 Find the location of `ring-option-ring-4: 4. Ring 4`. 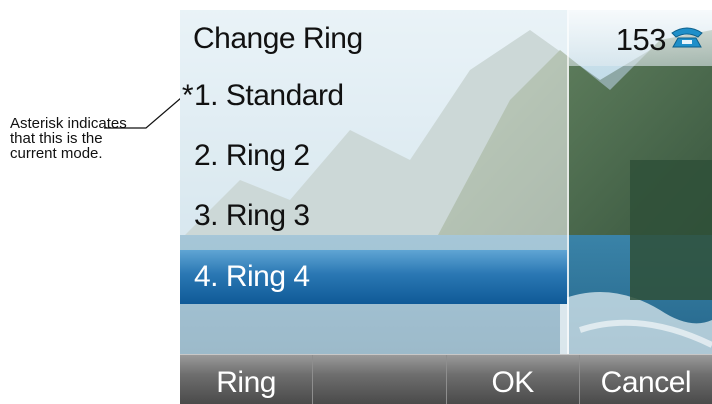

ring-option-ring-4: 4. Ring 4 is located at coordinates (373, 277).